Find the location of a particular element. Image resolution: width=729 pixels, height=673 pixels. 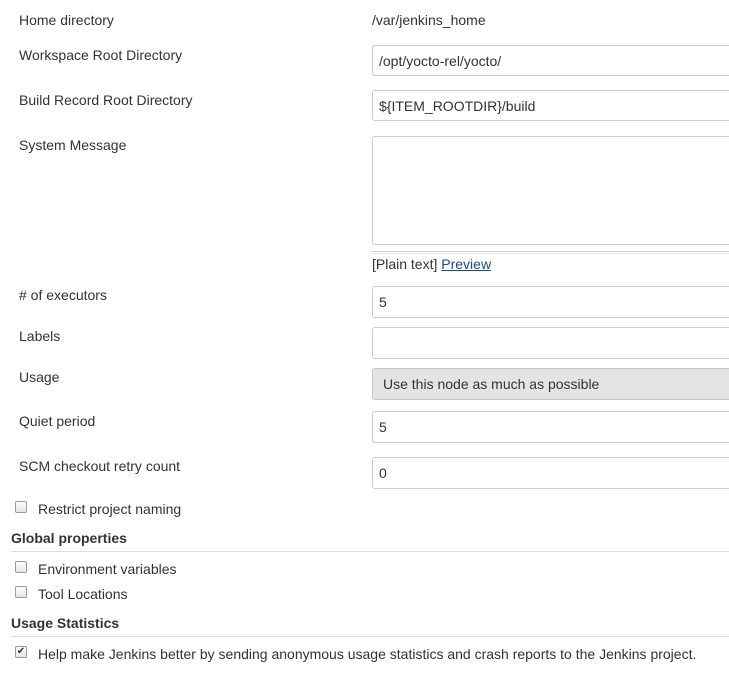

usage-statistics-heading: Usage Statistics is located at coordinates (65, 623).